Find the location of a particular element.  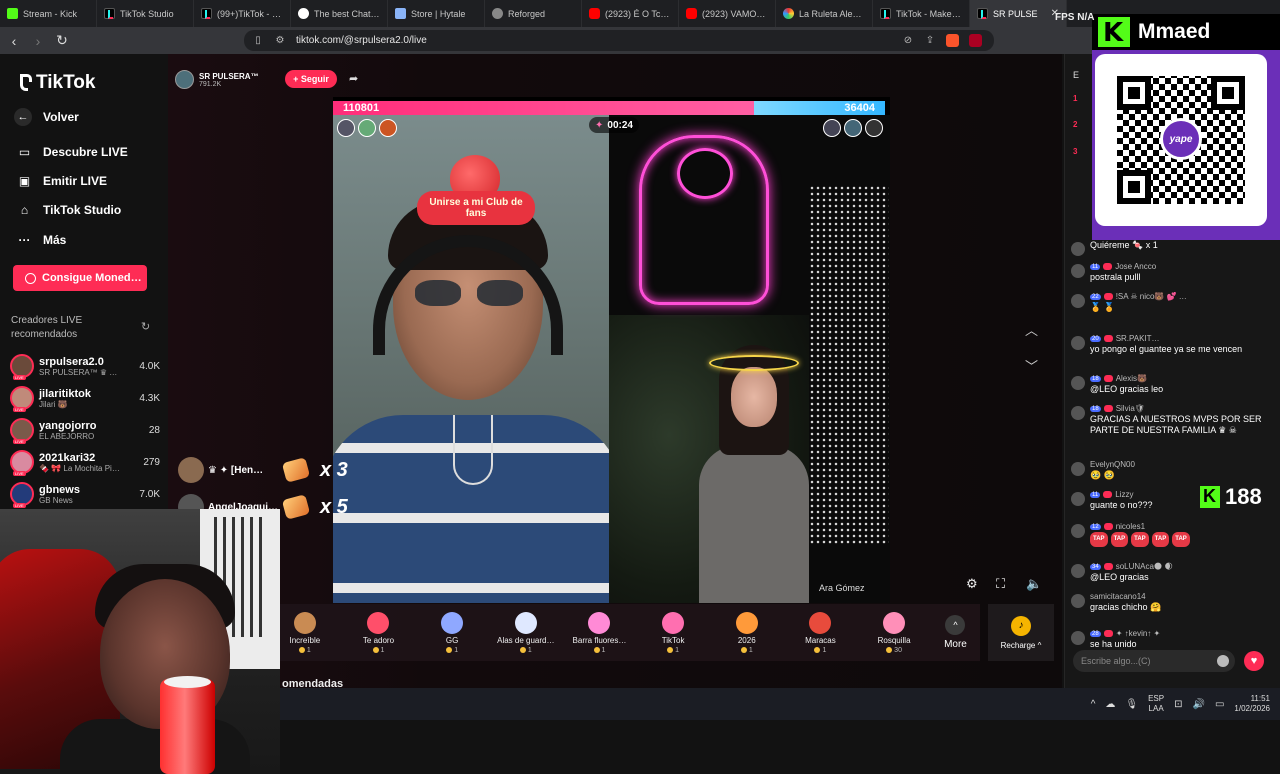

browser-tab: Stream - Kick is located at coordinates (48, 13).